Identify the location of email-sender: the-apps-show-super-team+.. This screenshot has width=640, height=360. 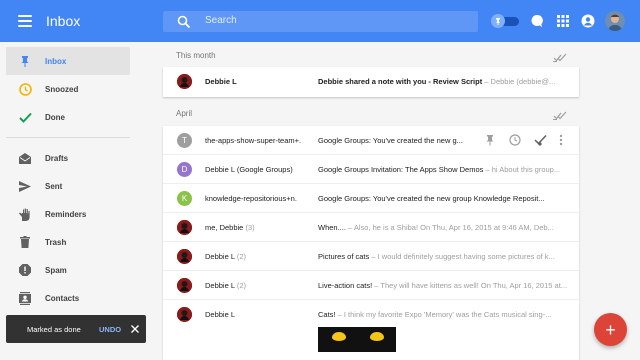
(253, 140).